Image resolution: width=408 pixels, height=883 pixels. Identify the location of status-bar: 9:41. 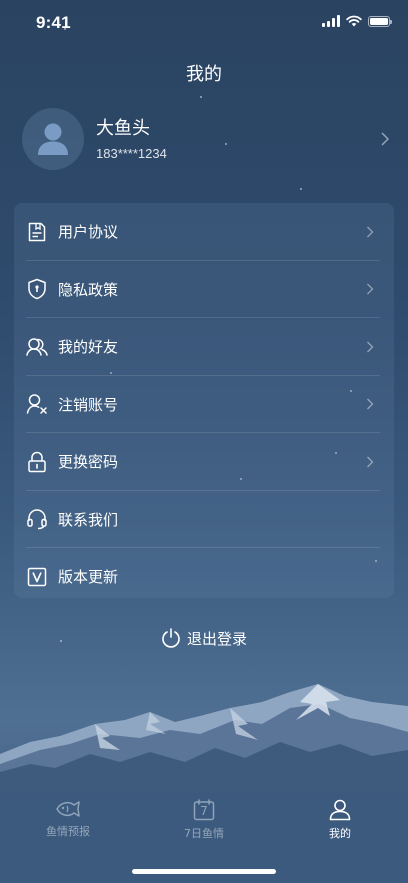
(204, 23).